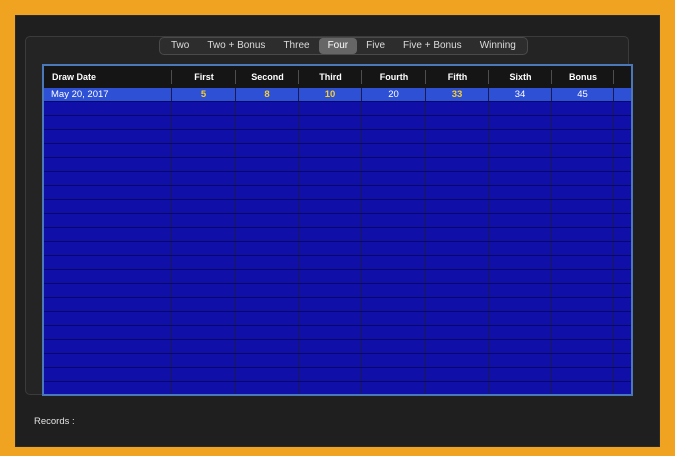  Describe the element at coordinates (236, 46) in the screenshot. I see `tab-two-bonus: Two + Bonus` at that location.